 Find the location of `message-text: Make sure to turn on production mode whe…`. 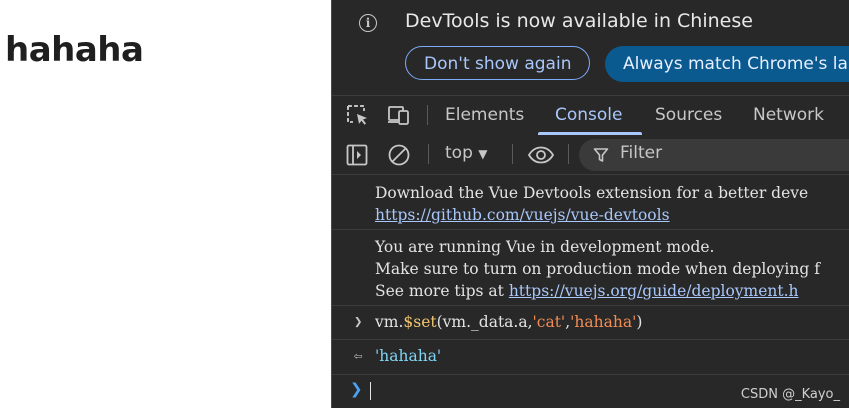

message-text: Make sure to turn on production mode whe… is located at coordinates (597, 269).